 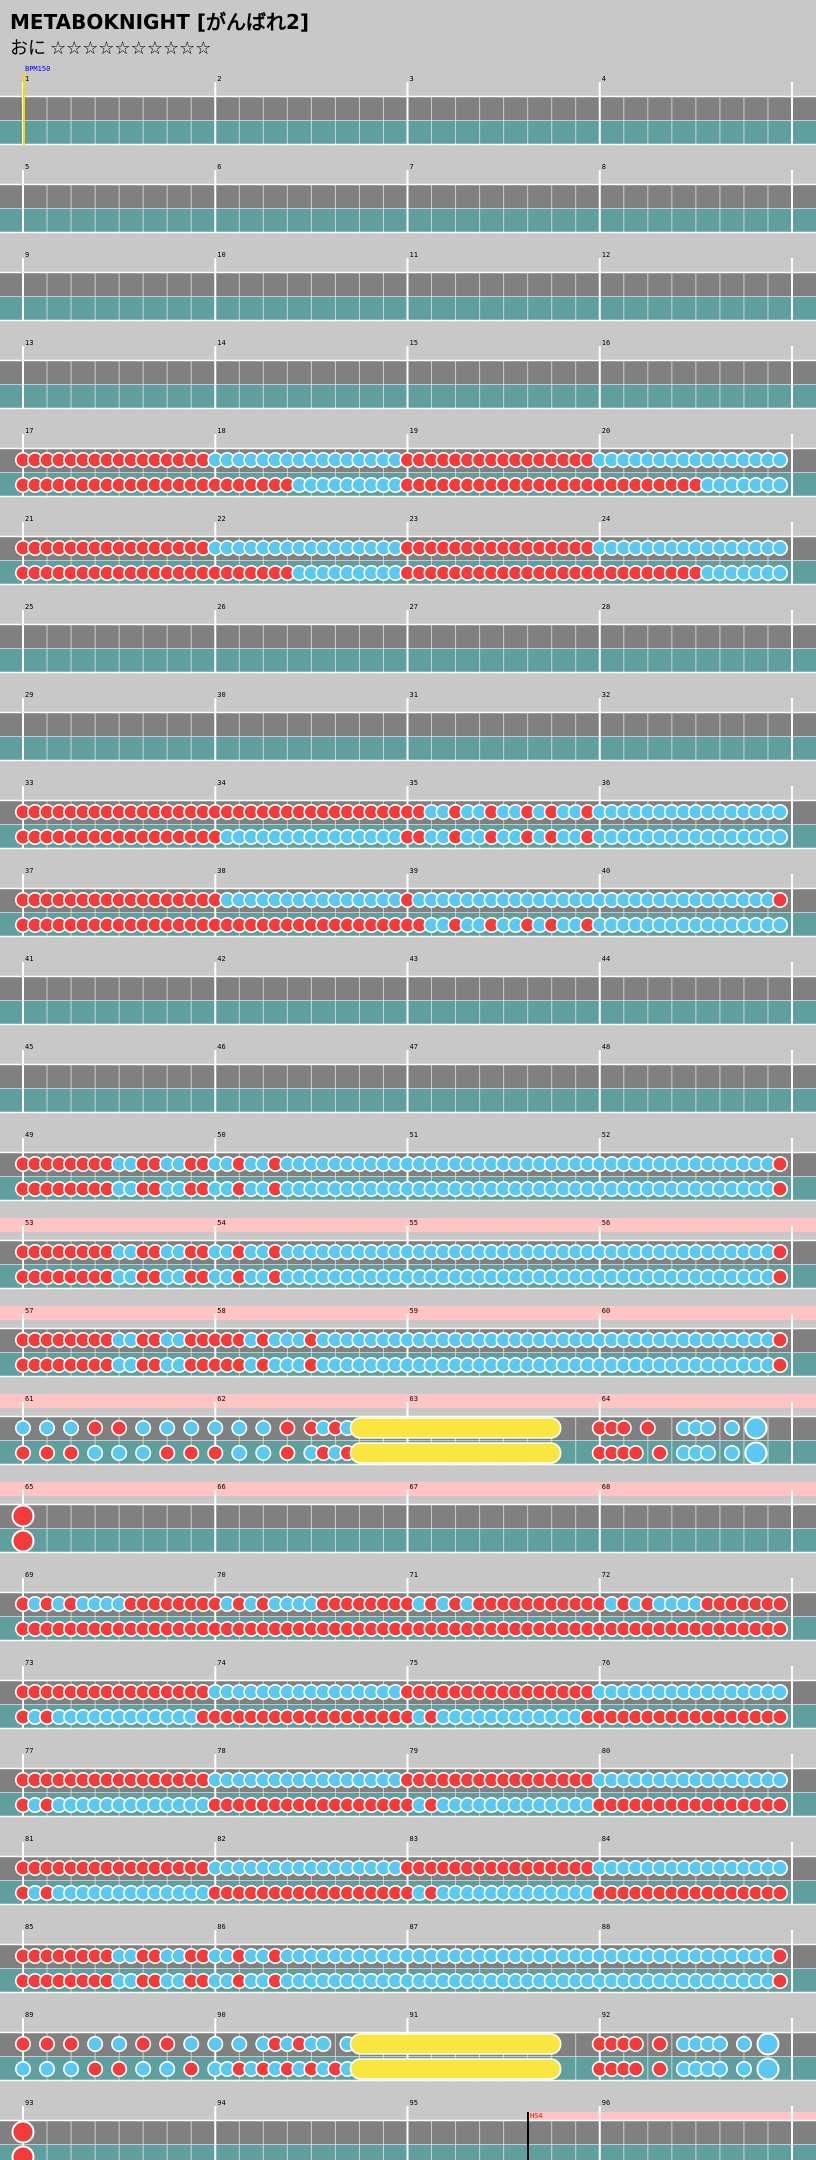 What do you see at coordinates (606, 2015) in the screenshot?
I see `measure-number: 92` at bounding box center [606, 2015].